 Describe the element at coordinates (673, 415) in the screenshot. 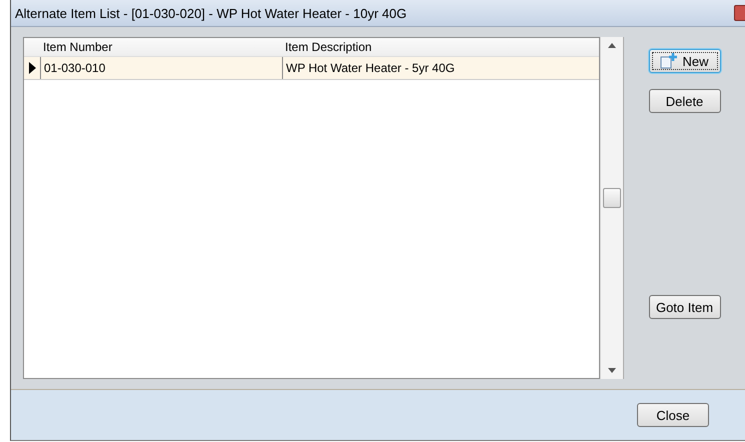

I see `close-button: Close` at that location.